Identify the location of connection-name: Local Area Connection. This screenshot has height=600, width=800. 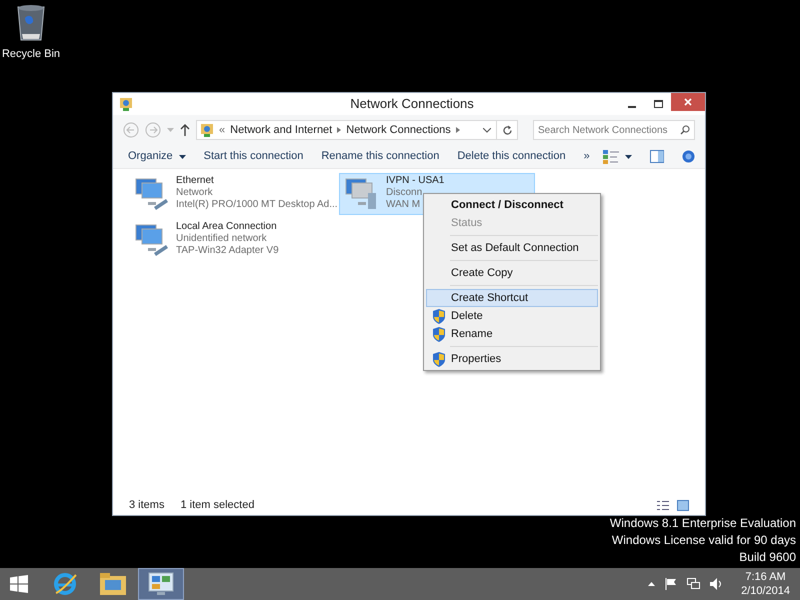
(227, 227).